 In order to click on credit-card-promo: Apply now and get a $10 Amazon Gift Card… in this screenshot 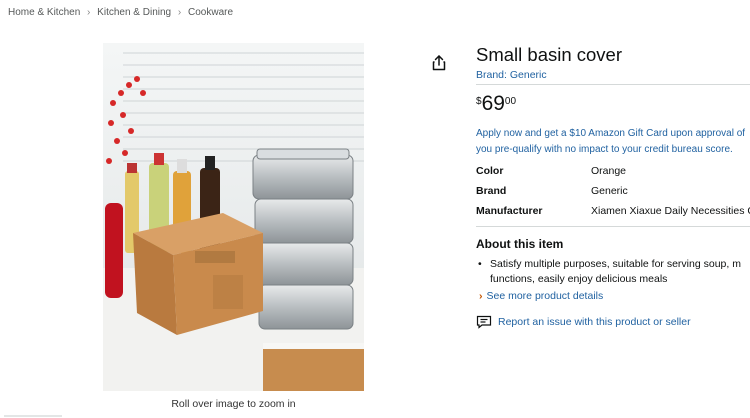, I will do `click(613, 142)`.